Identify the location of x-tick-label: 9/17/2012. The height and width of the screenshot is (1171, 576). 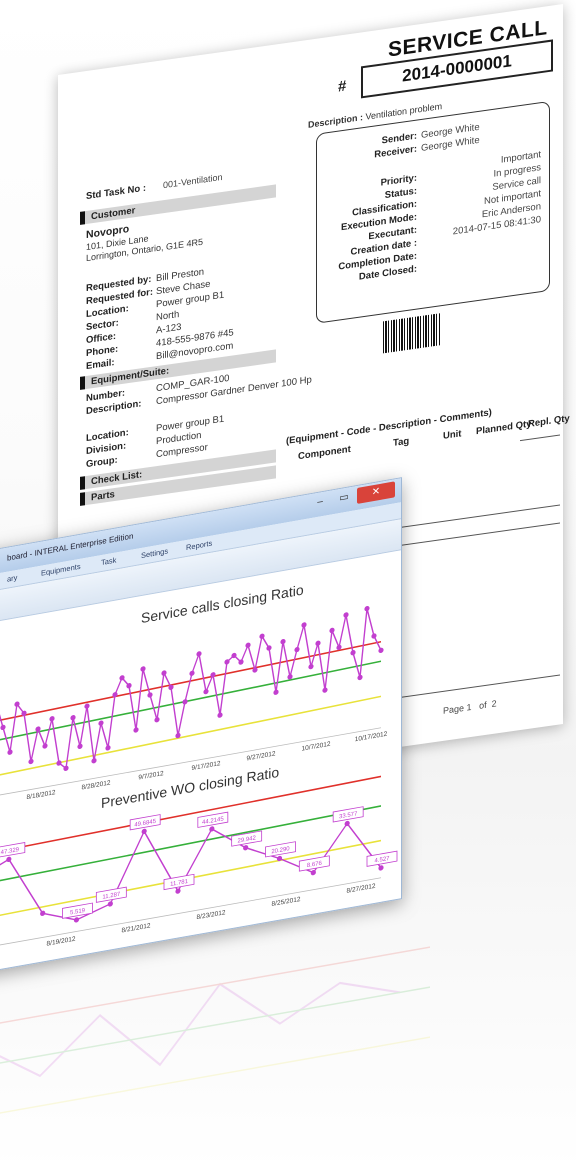
(206, 766).